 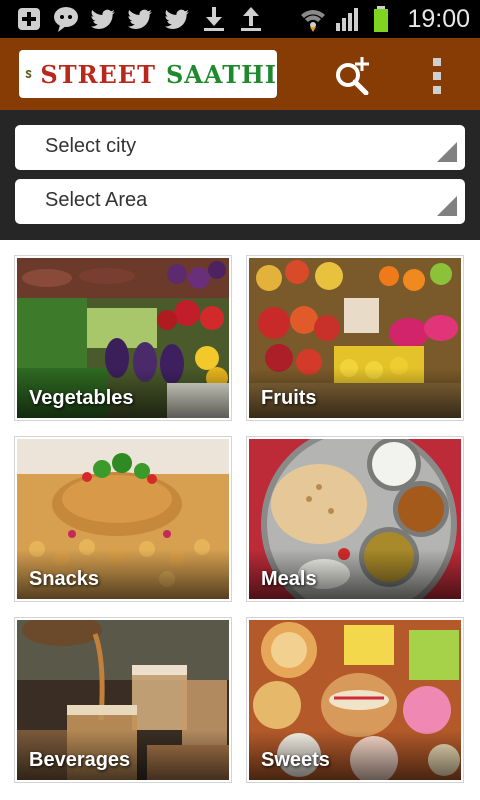 What do you see at coordinates (438, 18) in the screenshot?
I see `clock: 19:00` at bounding box center [438, 18].